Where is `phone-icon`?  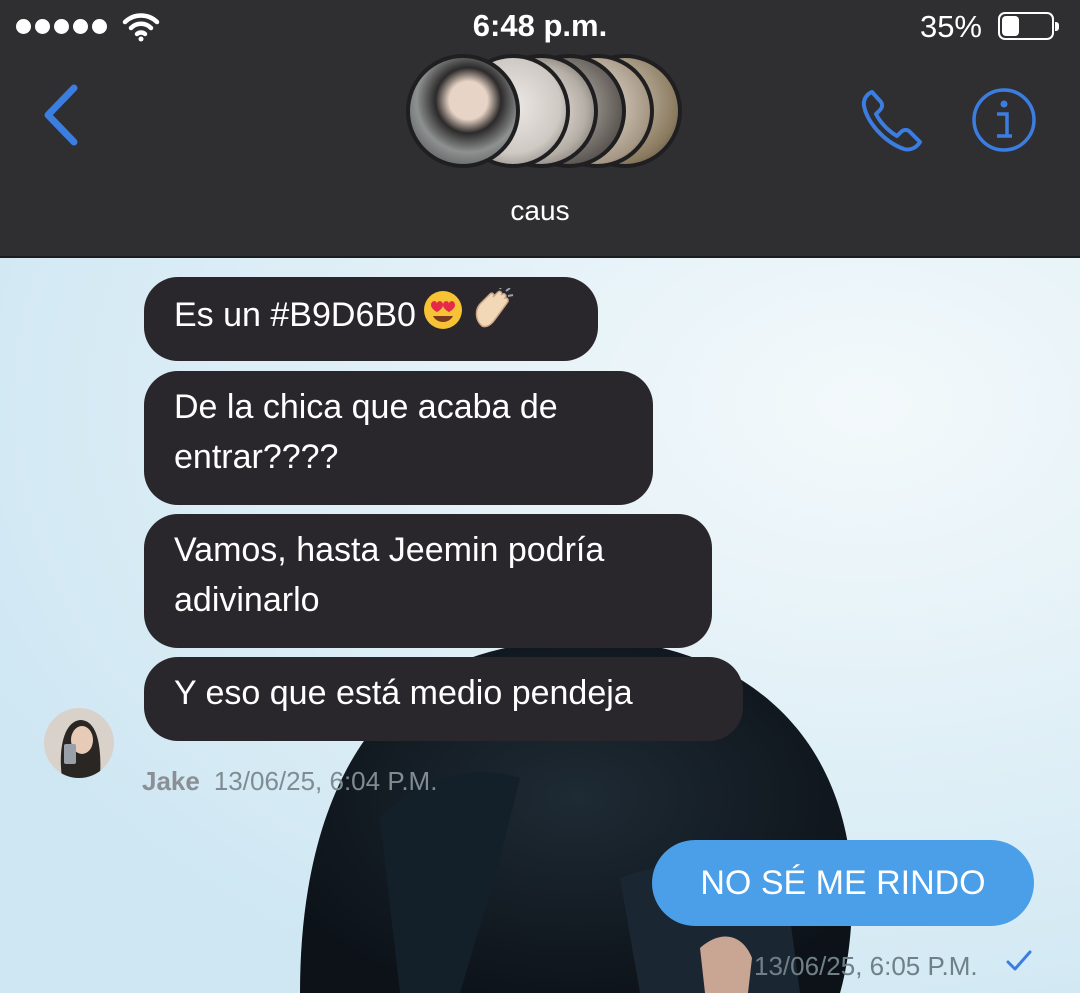 phone-icon is located at coordinates (893, 121).